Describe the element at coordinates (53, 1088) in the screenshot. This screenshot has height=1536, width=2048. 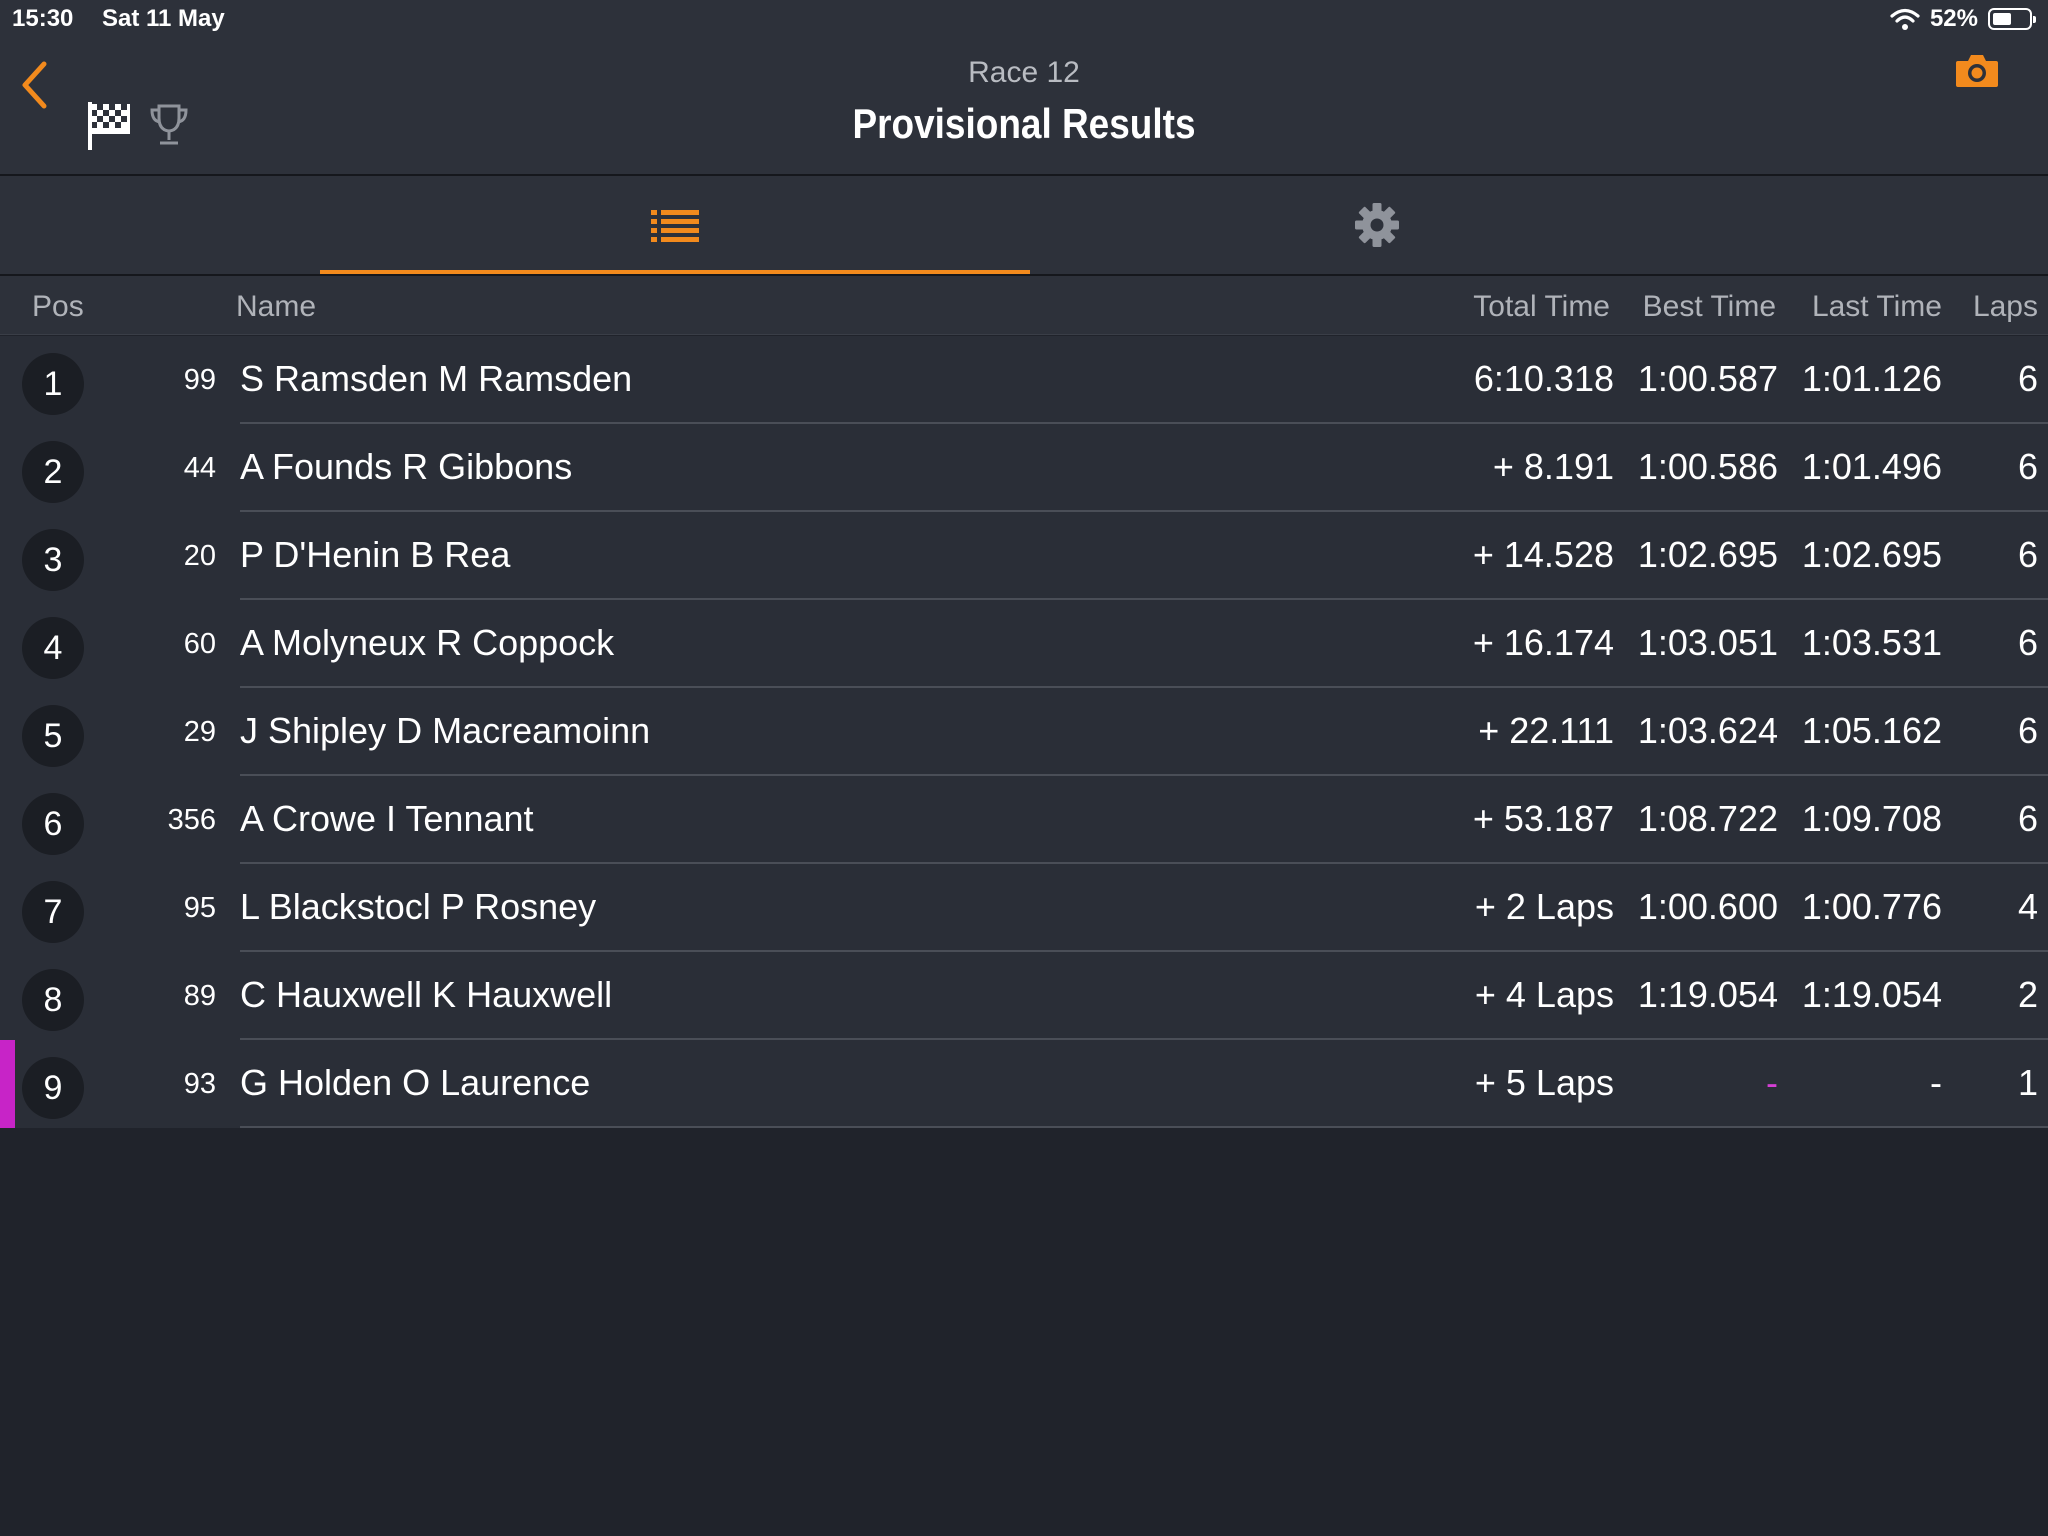
I see `position-badge: 9` at that location.